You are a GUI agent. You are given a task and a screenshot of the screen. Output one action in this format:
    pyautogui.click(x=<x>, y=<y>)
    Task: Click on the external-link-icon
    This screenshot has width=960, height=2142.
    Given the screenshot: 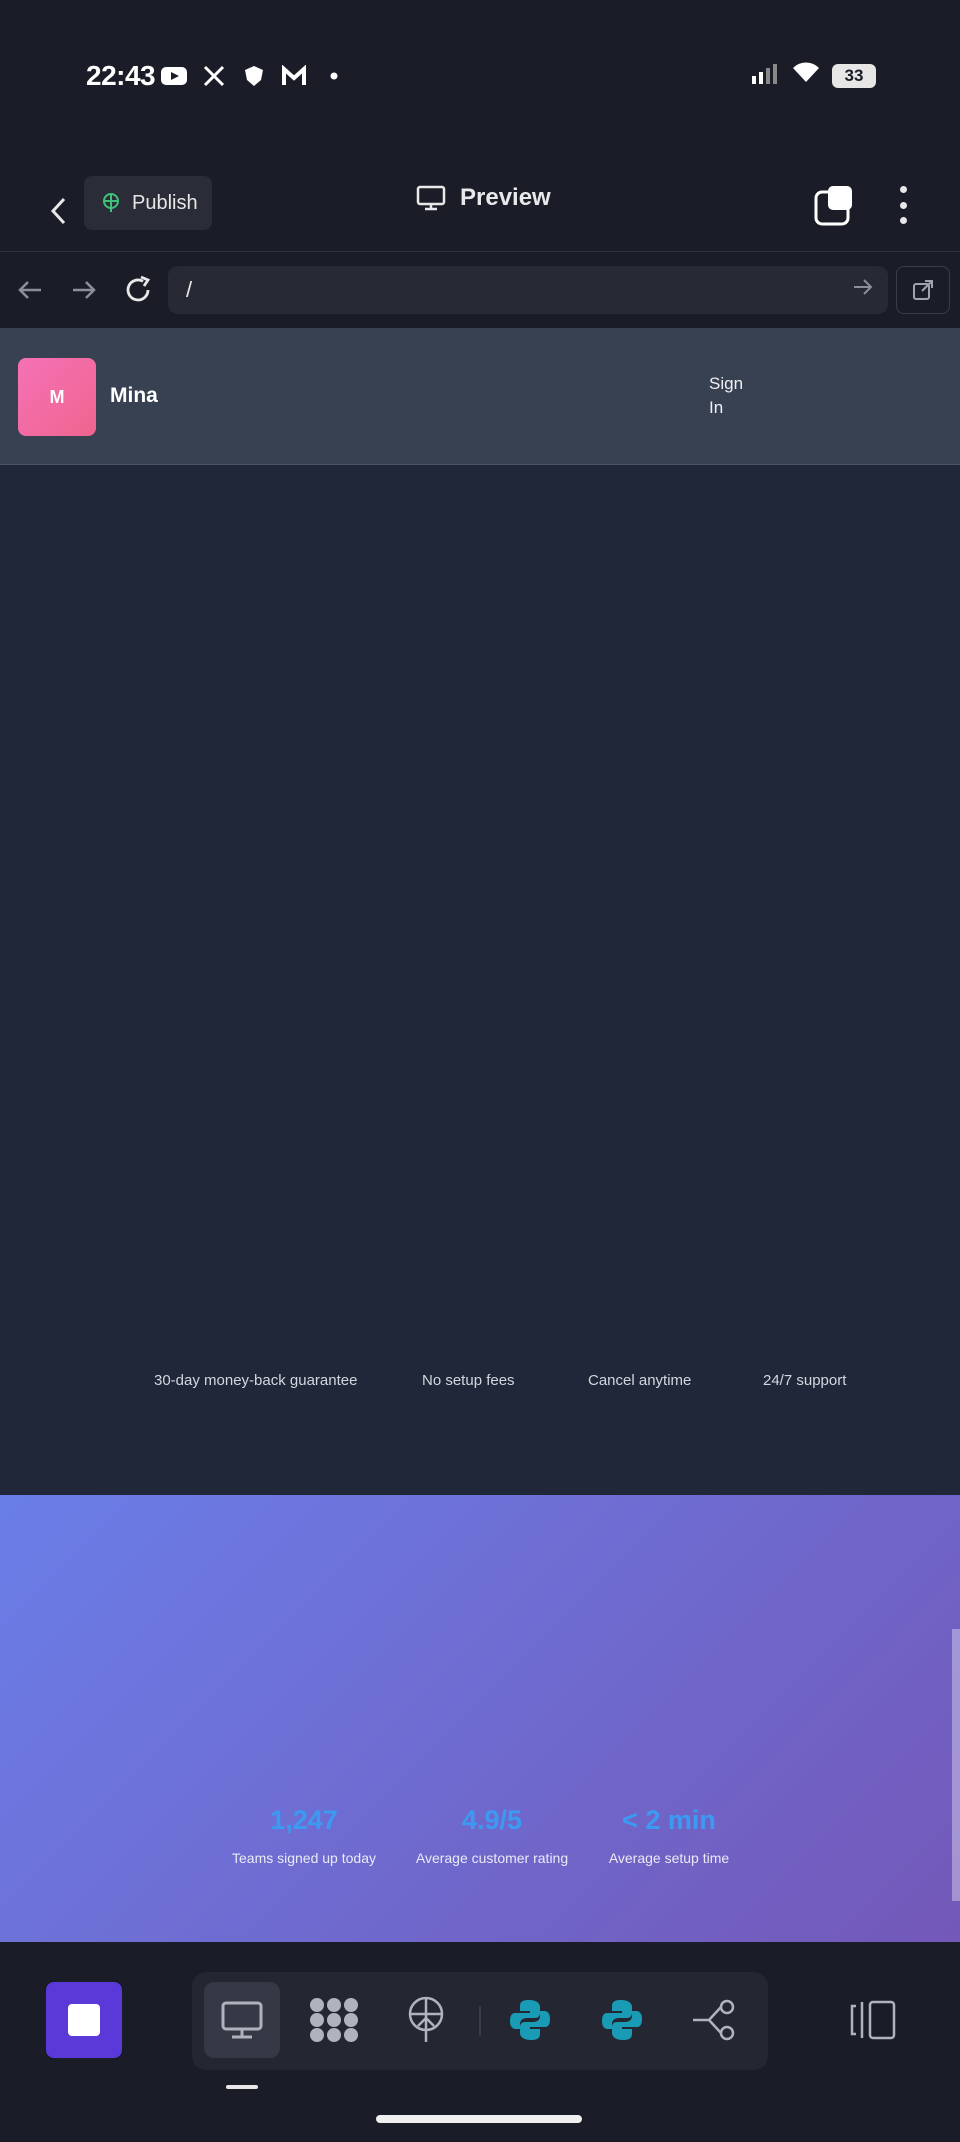 What is the action you would take?
    pyautogui.click(x=923, y=290)
    